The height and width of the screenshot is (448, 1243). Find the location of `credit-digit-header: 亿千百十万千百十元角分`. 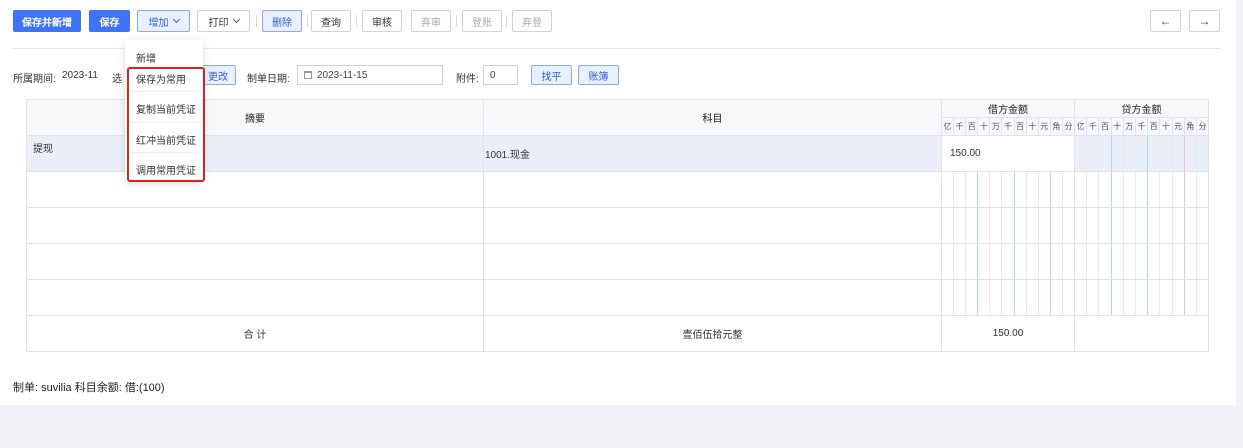

credit-digit-header: 亿千百十万千百十元角分 is located at coordinates (1141, 126).